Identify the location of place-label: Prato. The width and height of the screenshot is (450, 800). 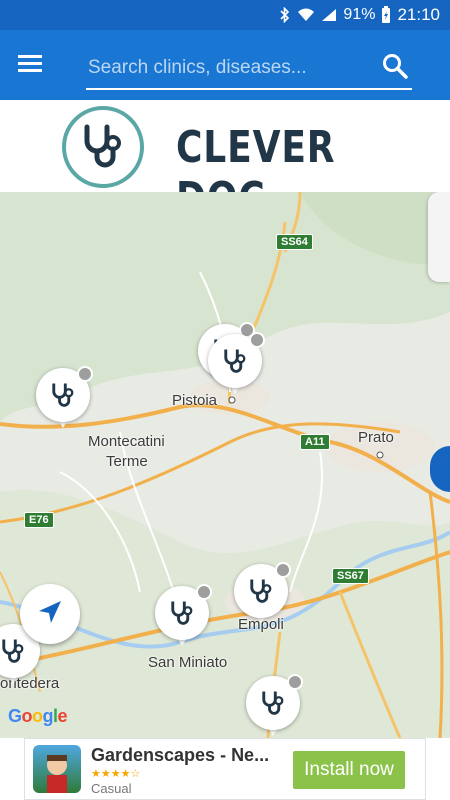
(376, 437).